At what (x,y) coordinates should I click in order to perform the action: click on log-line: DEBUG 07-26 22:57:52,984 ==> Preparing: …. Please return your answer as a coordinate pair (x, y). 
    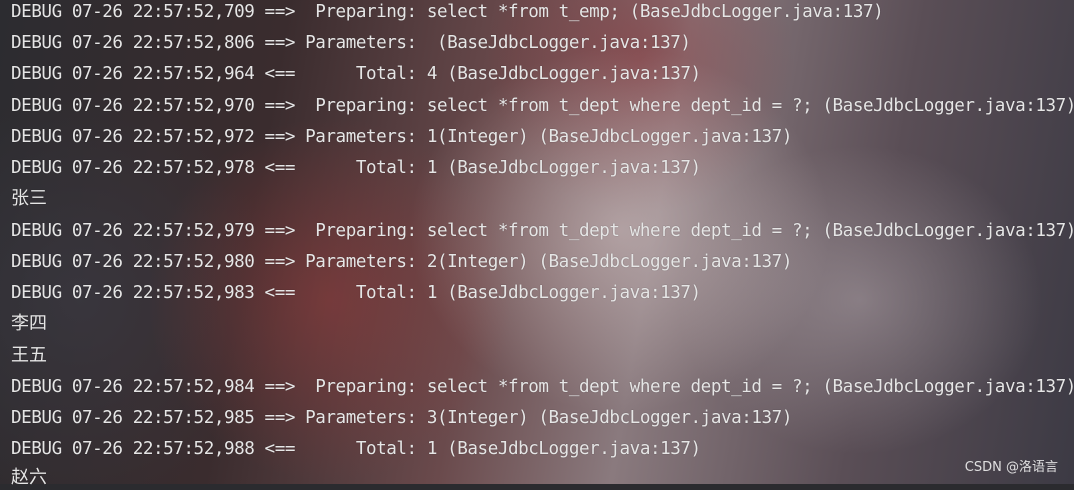
    Looking at the image, I should click on (542, 387).